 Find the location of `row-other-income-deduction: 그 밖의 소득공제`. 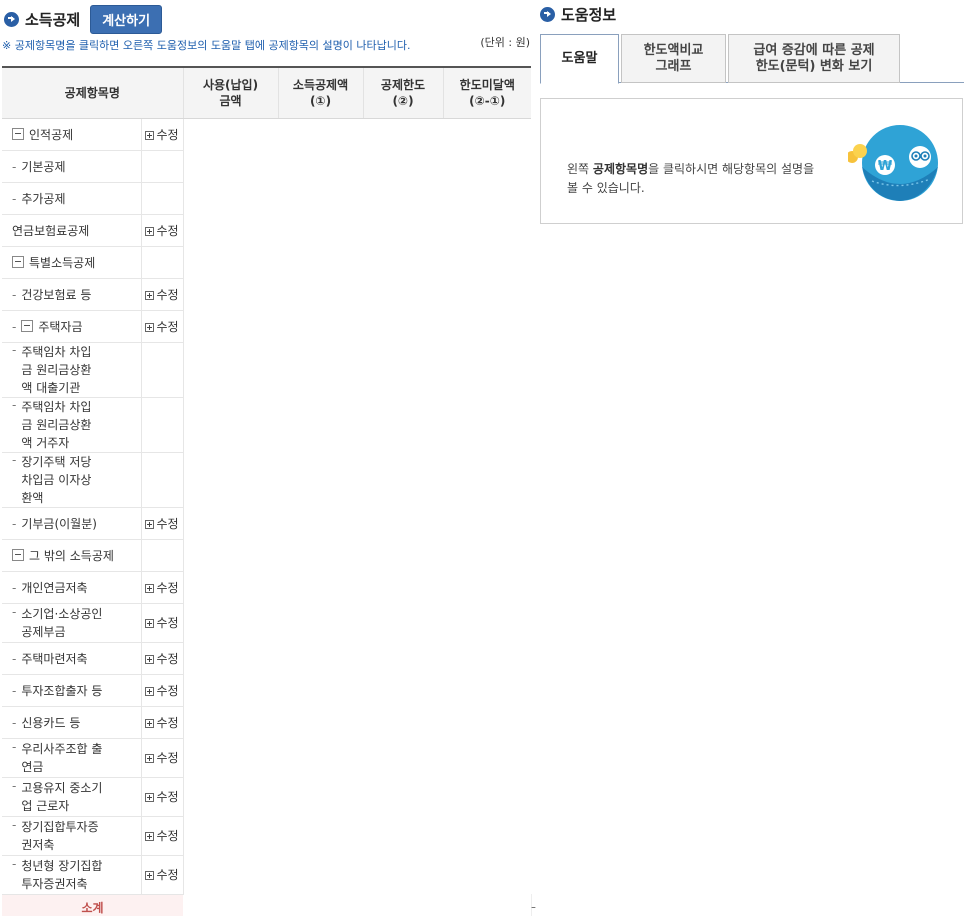

row-other-income-deduction: 그 밖의 소득공제 is located at coordinates (71, 555).